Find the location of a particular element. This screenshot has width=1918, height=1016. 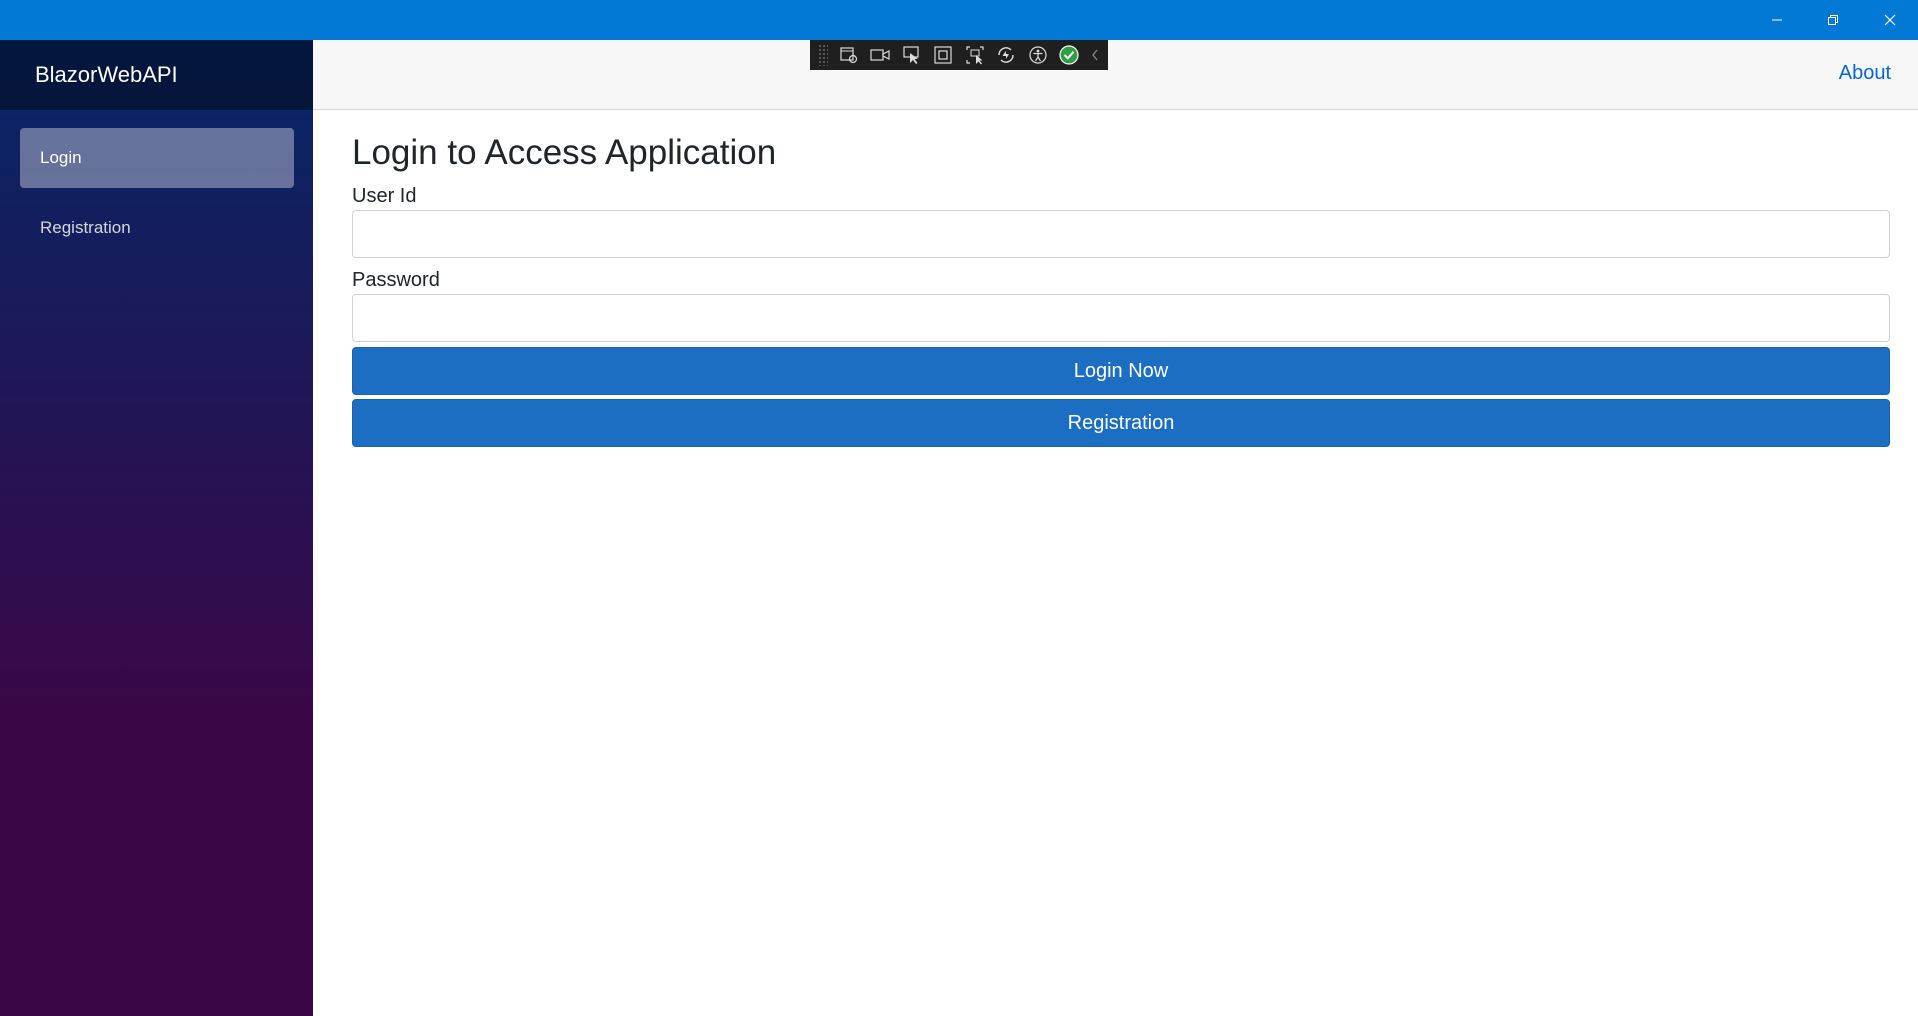

accessibility-icon is located at coordinates (1038, 55).